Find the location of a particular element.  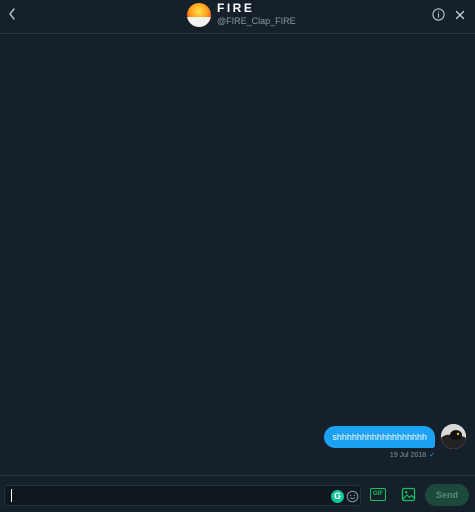

grammarly-button: G is located at coordinates (337, 496).